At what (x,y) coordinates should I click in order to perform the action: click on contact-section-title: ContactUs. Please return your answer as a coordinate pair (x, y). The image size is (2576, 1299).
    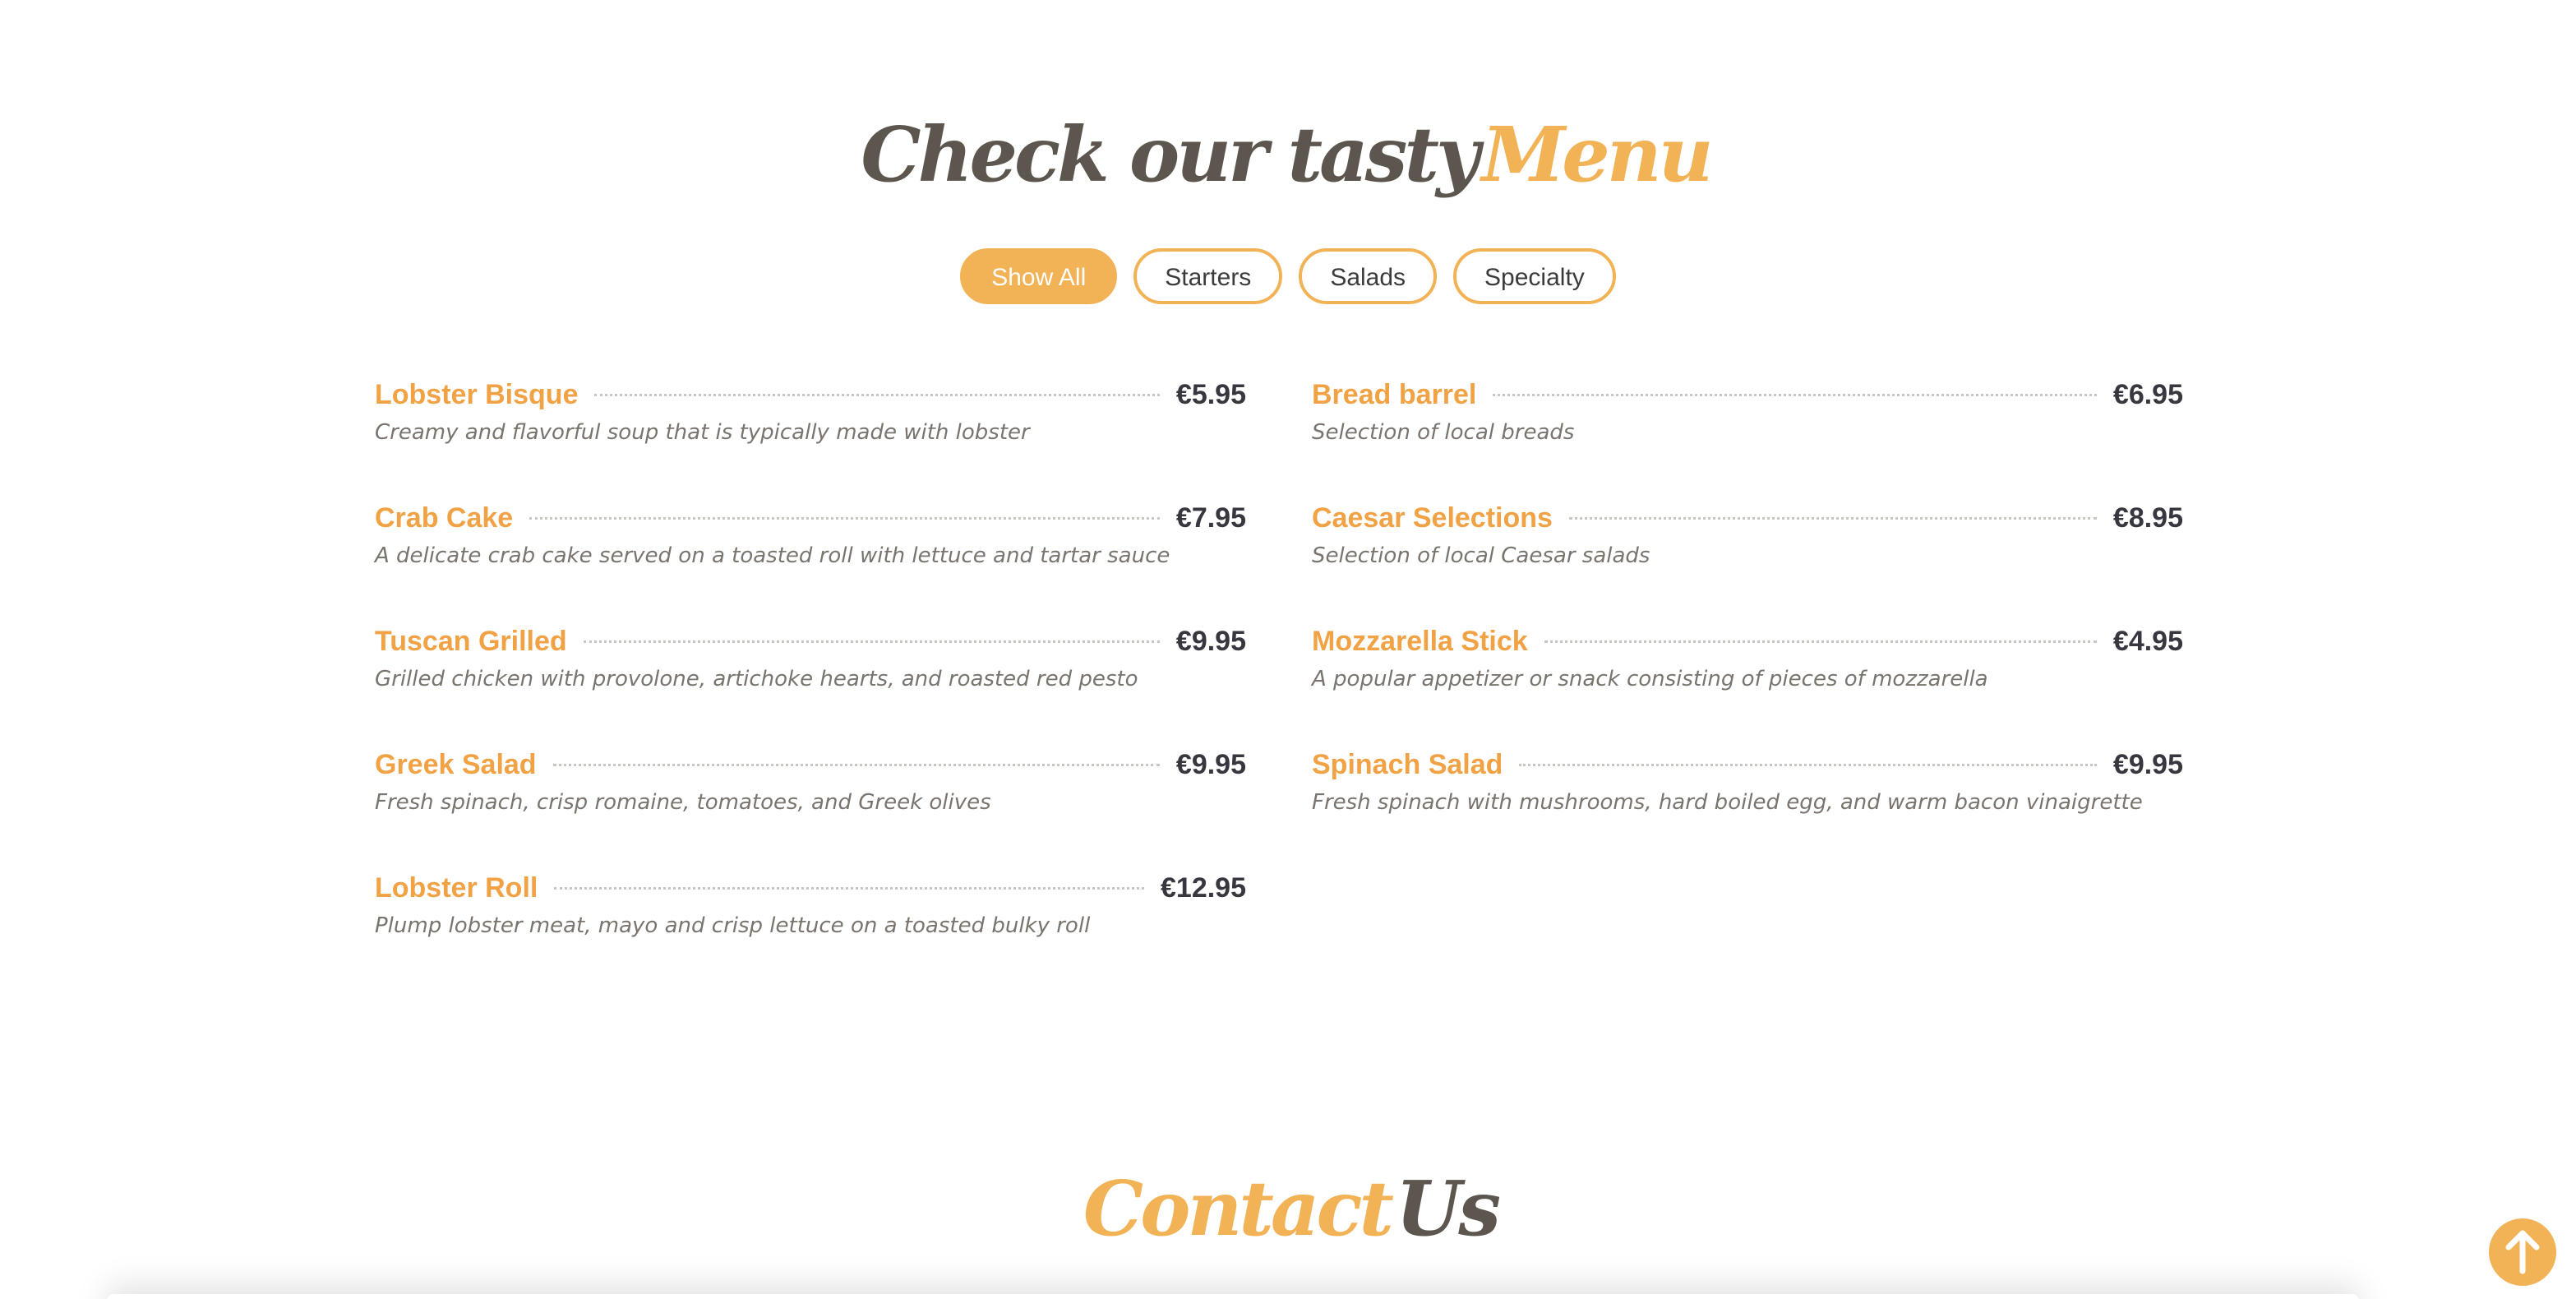
    Looking at the image, I should click on (1288, 1209).